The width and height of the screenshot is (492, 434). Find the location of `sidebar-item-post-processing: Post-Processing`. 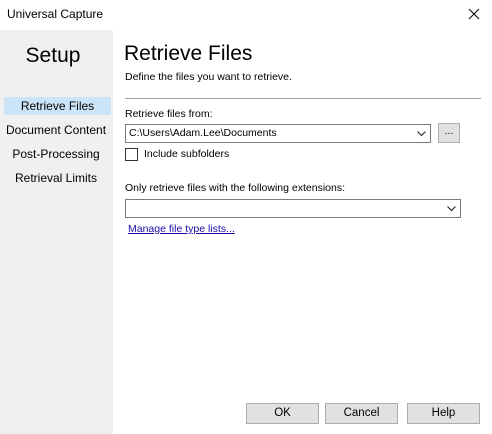

sidebar-item-post-processing: Post-Processing is located at coordinates (56, 154).